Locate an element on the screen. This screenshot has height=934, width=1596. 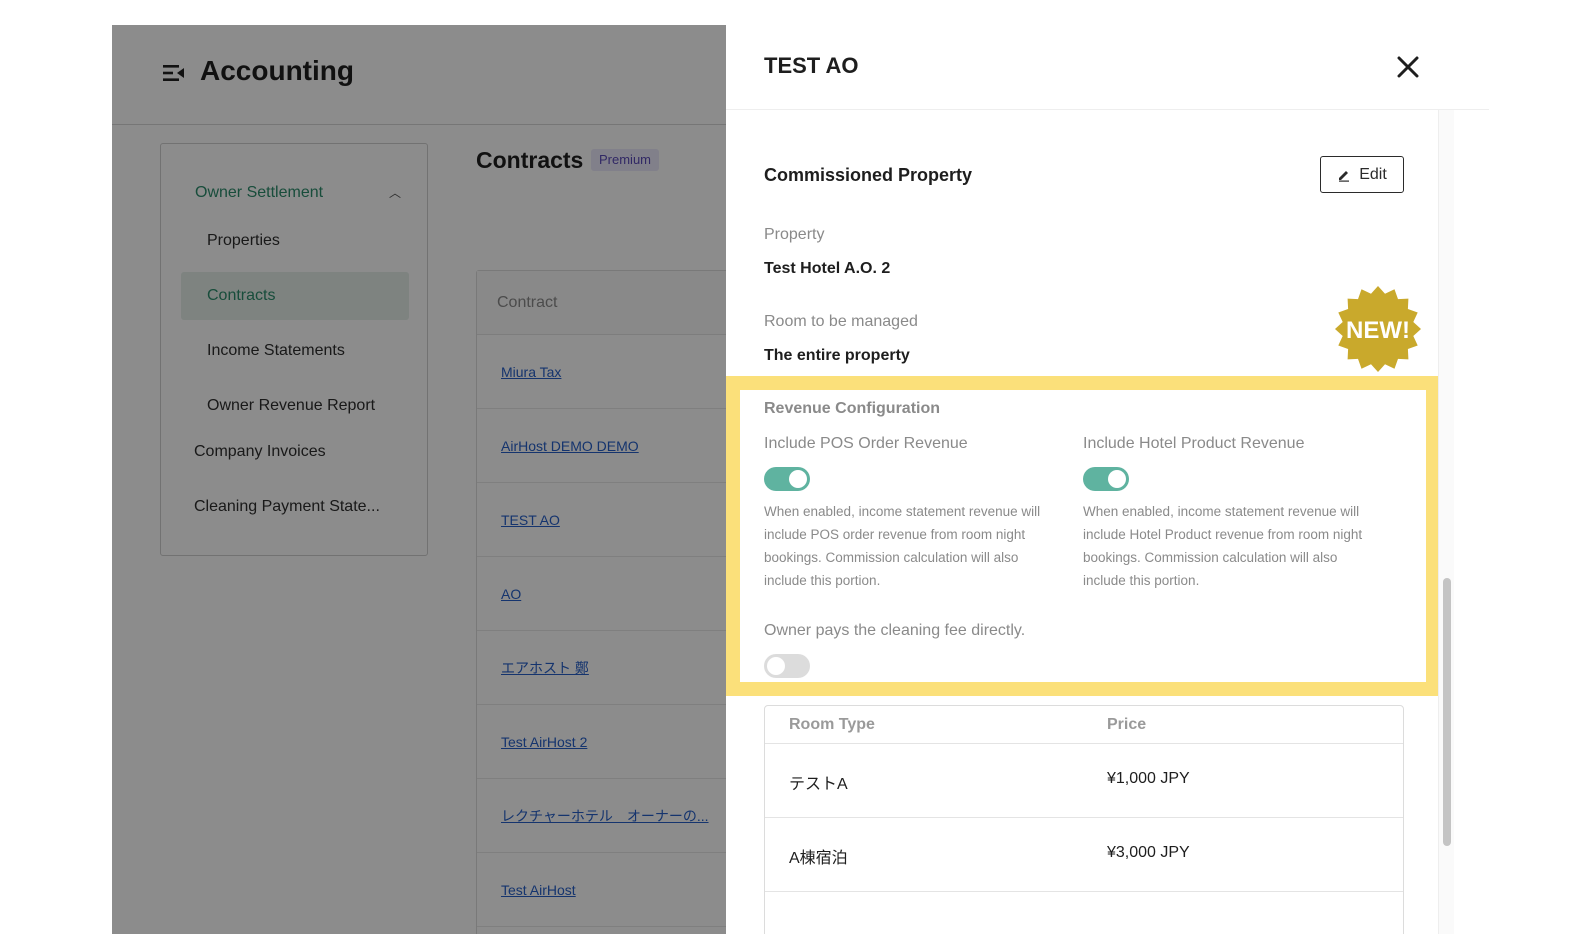
new-badge-text: NEW! is located at coordinates (1378, 330).